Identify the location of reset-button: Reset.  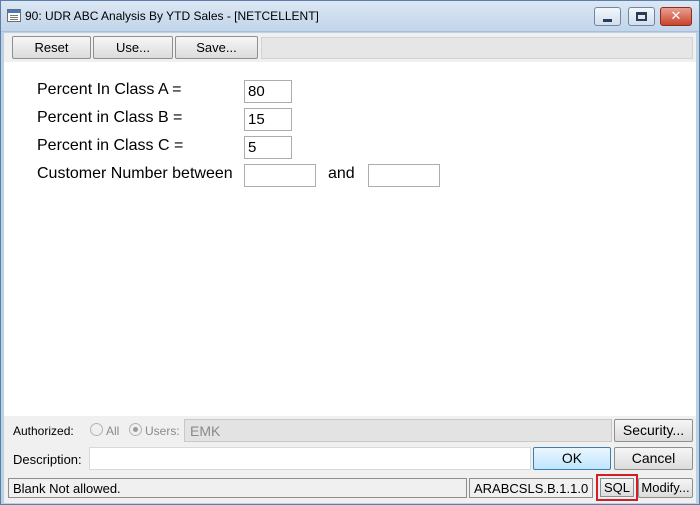
(51, 47).